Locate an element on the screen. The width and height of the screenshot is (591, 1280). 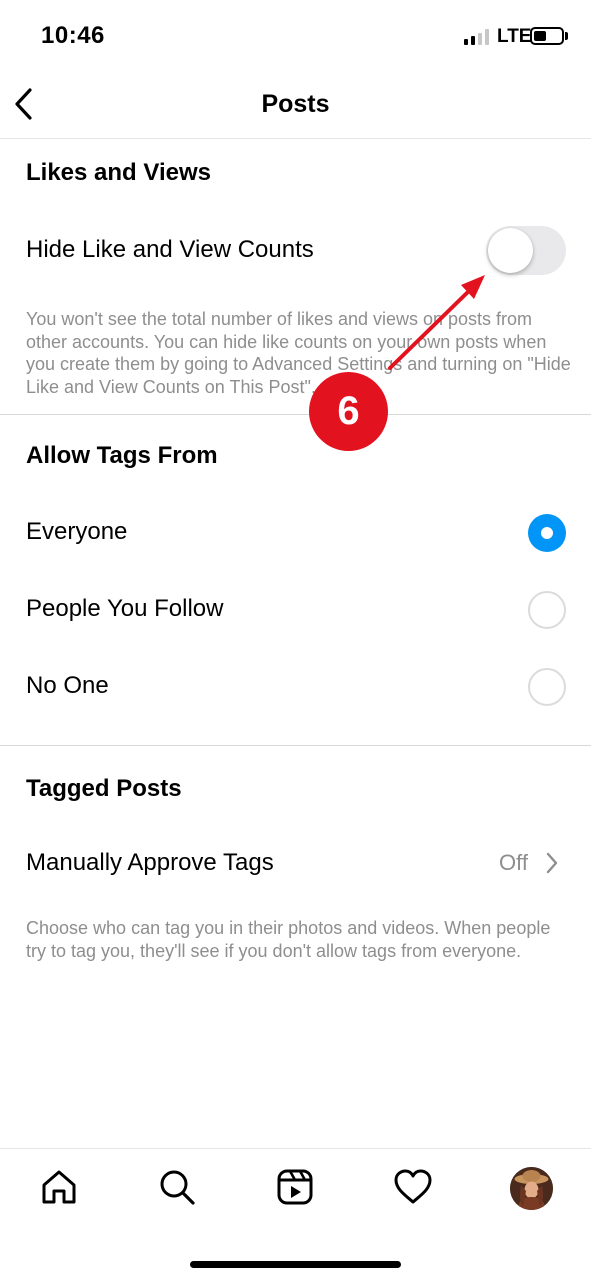
tag-option-no-one: No One is located at coordinates (295, 687).